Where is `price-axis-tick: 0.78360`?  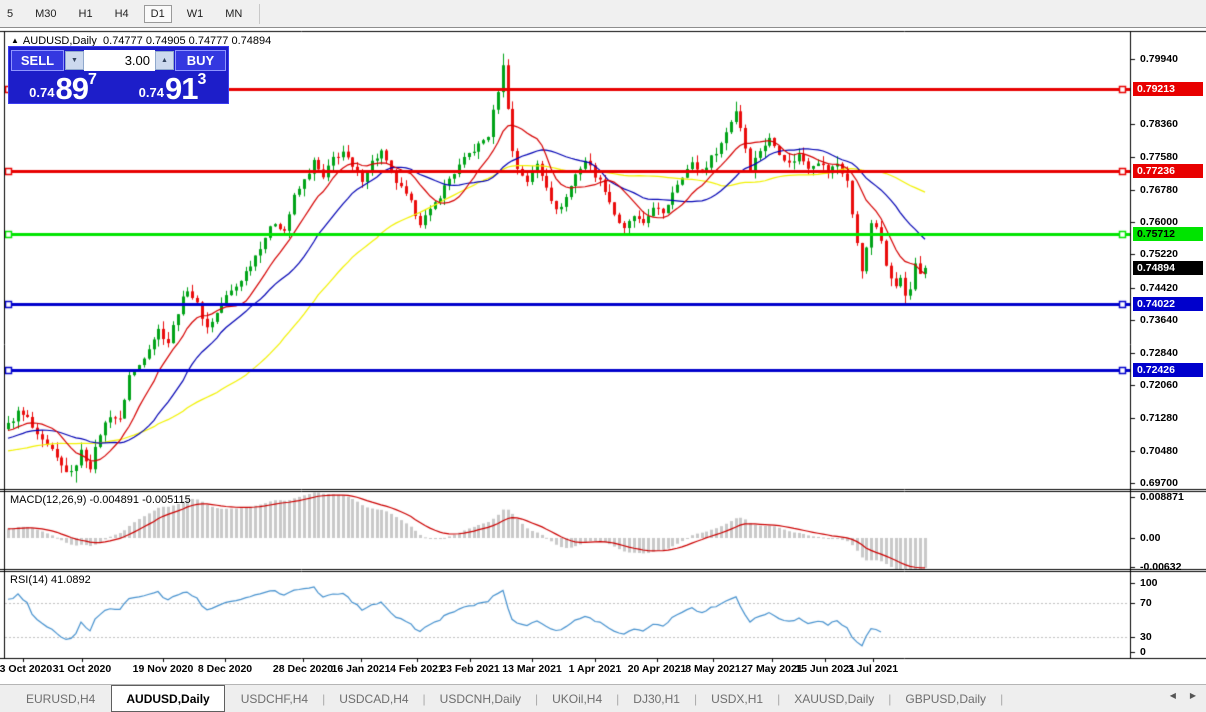
price-axis-tick: 0.78360 is located at coordinates (1159, 124).